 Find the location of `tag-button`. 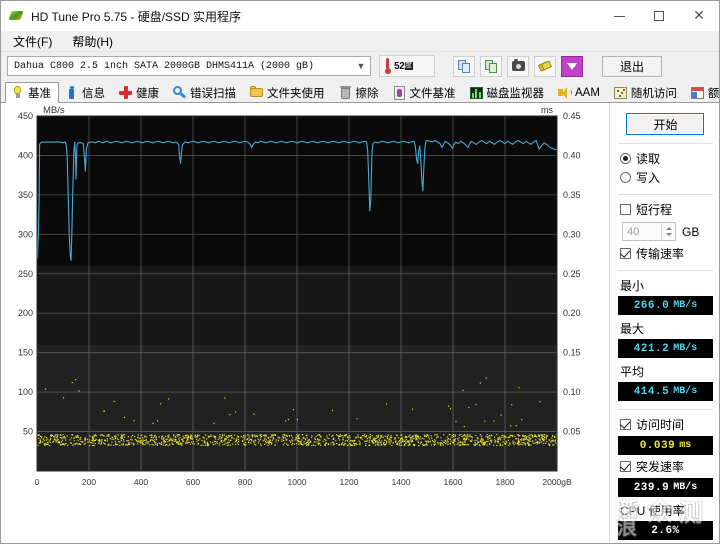

tag-button is located at coordinates (545, 66).